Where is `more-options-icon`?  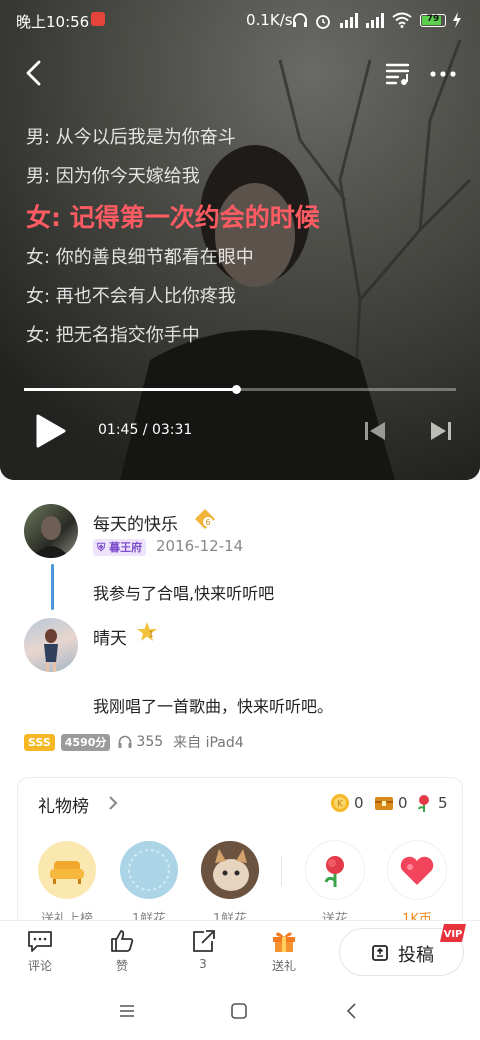 more-options-icon is located at coordinates (443, 74).